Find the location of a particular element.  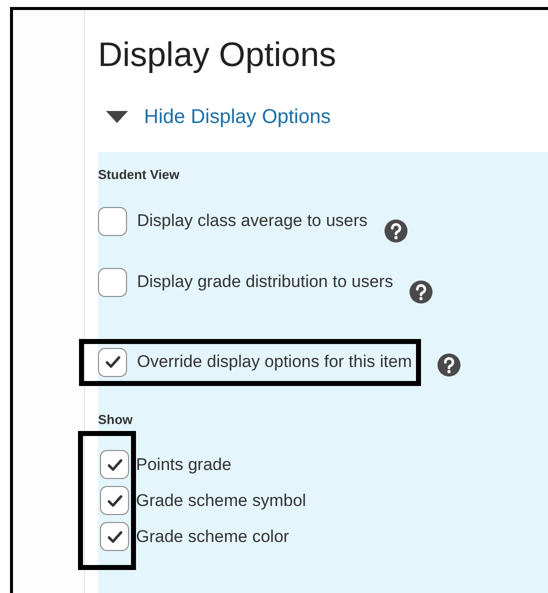

option-label: Grade scheme color is located at coordinates (213, 537).